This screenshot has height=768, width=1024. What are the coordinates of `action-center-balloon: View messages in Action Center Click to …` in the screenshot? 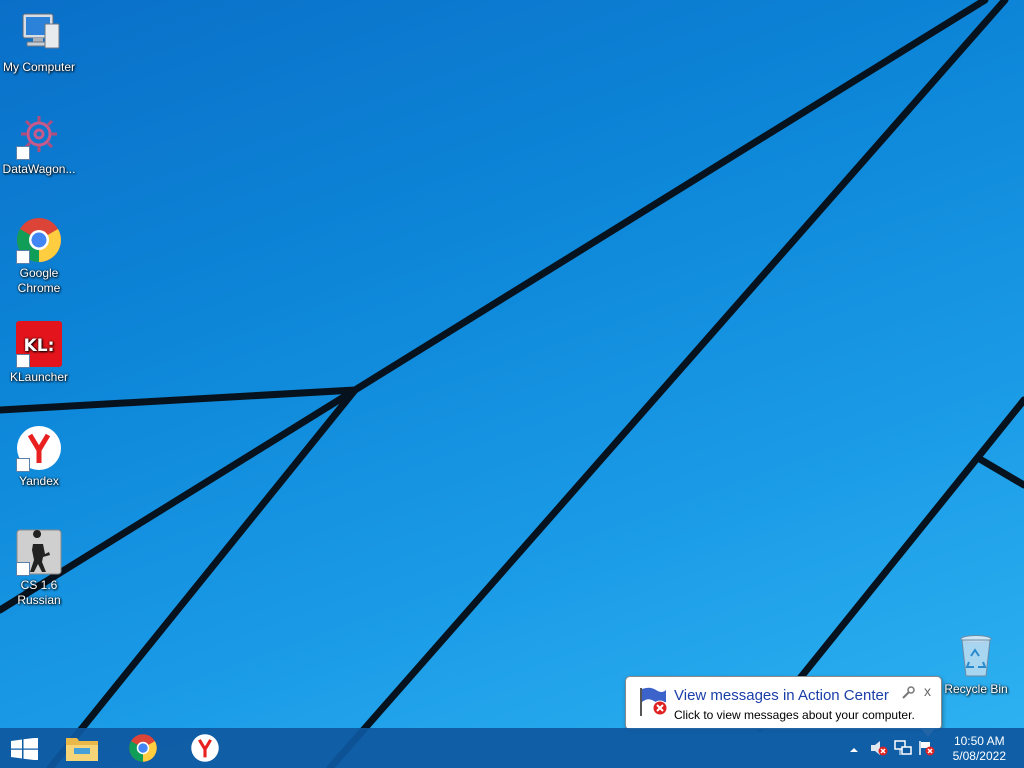 It's located at (783, 703).